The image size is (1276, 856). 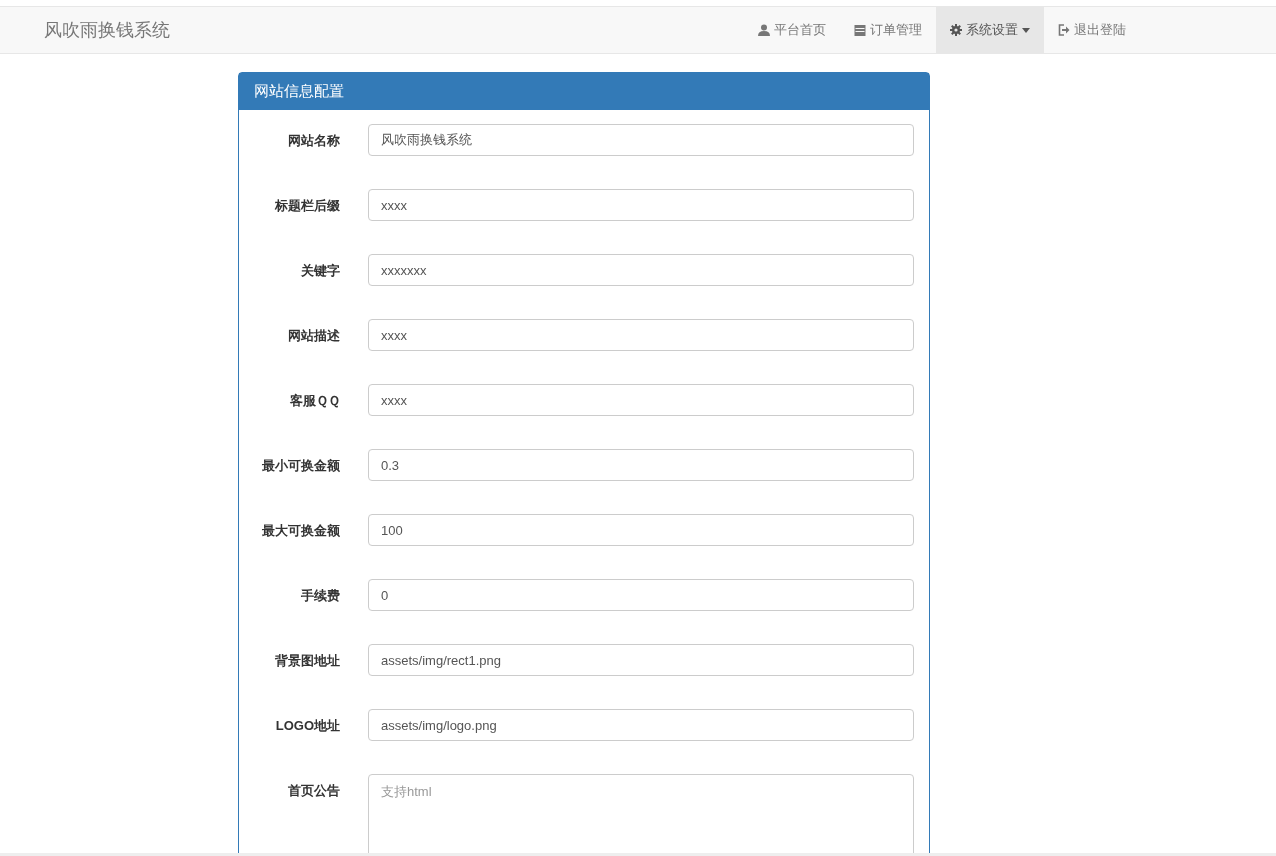 I want to click on input-field: 0, so click(x=641, y=595).